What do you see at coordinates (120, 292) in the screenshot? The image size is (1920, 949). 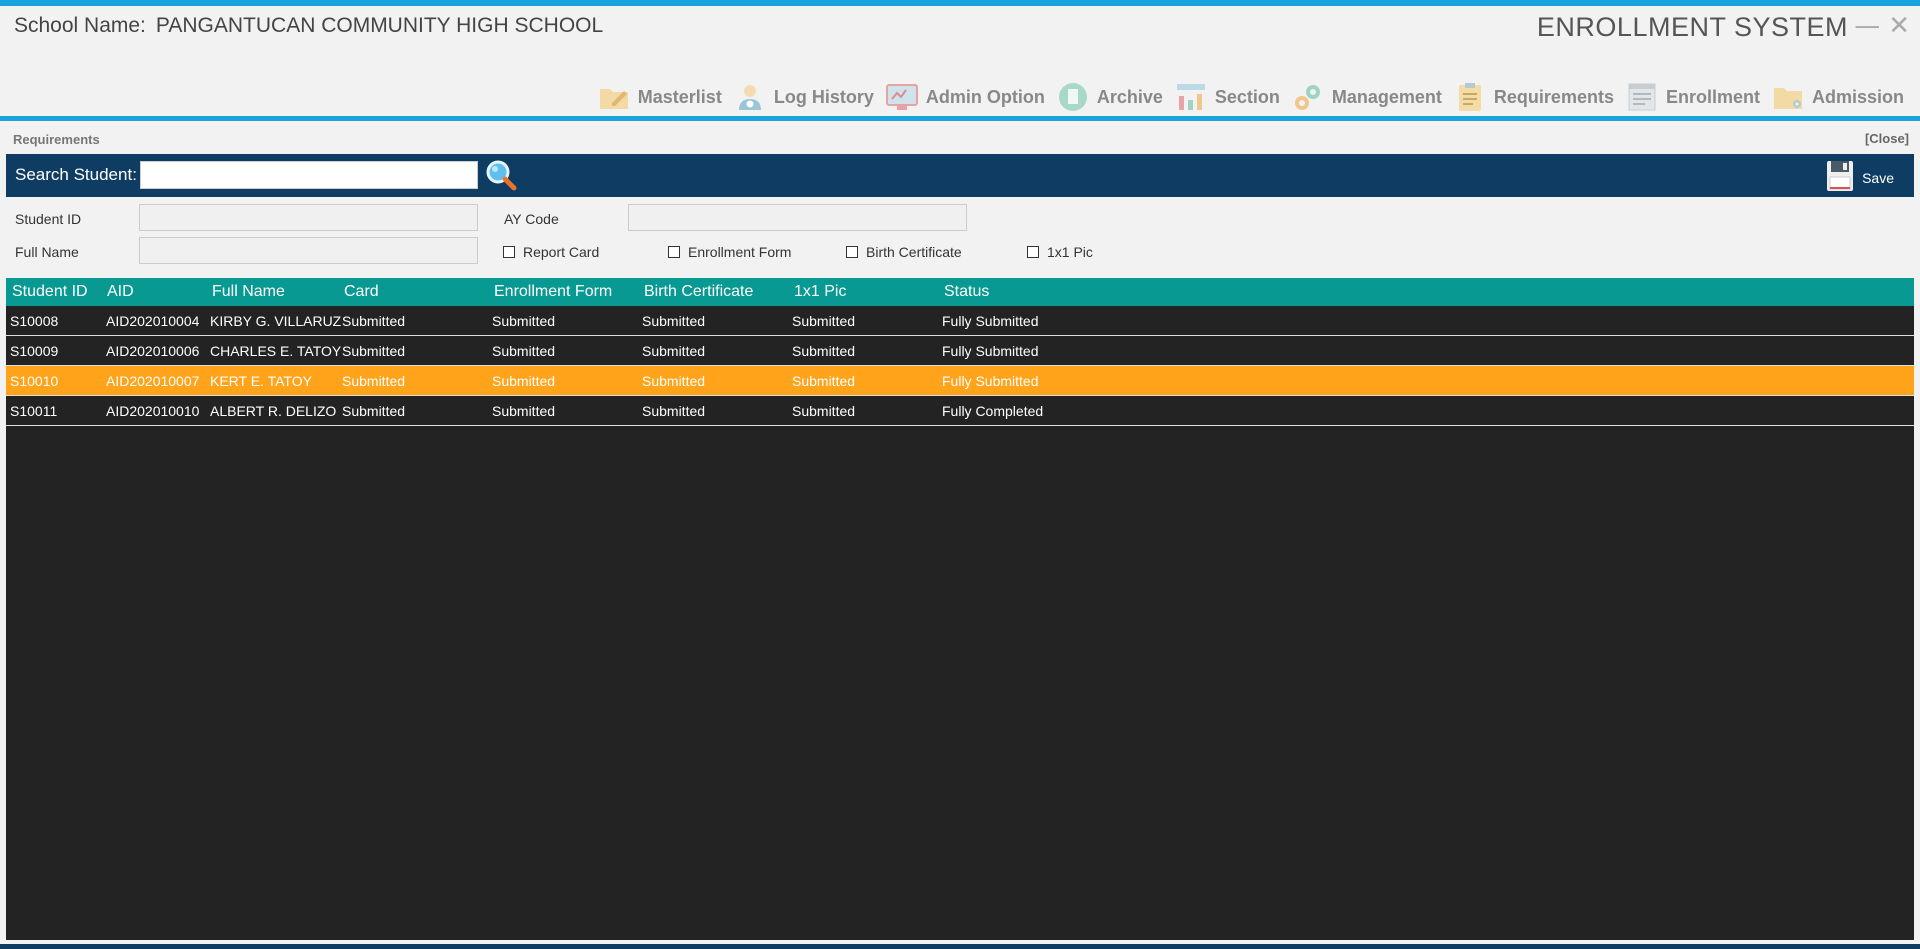 I see `column-header: AID` at bounding box center [120, 292].